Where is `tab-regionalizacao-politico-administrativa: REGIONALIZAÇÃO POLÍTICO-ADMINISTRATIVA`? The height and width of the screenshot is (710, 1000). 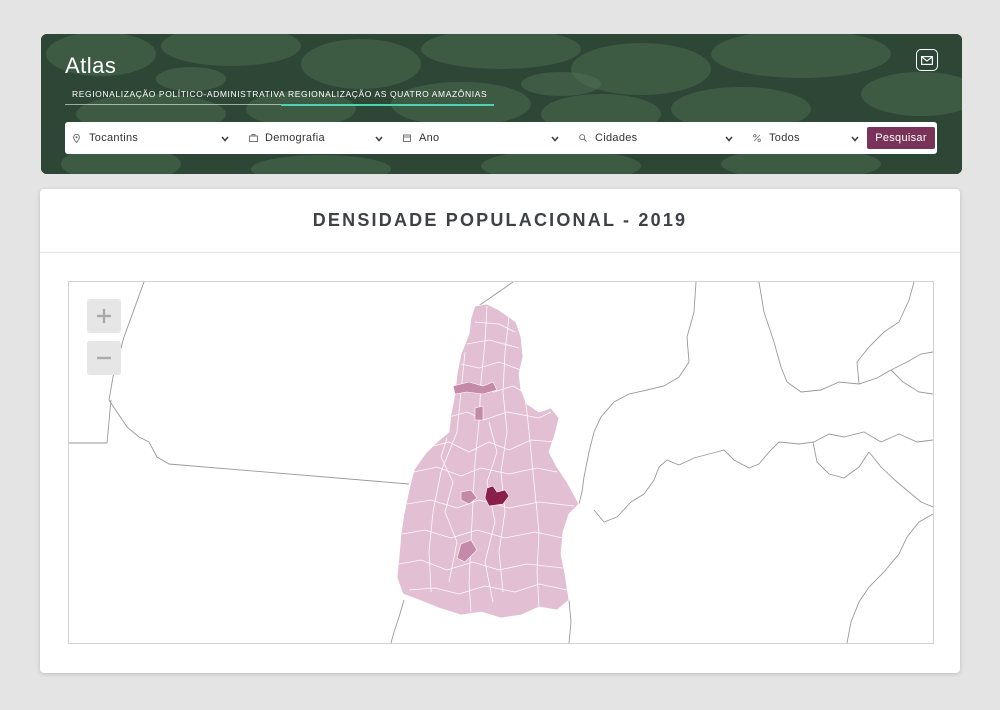
tab-regionalizacao-politico-administrativa: REGIONALIZAÇÃO POLÍTICO-ADMINISTRATIVA is located at coordinates (175, 94).